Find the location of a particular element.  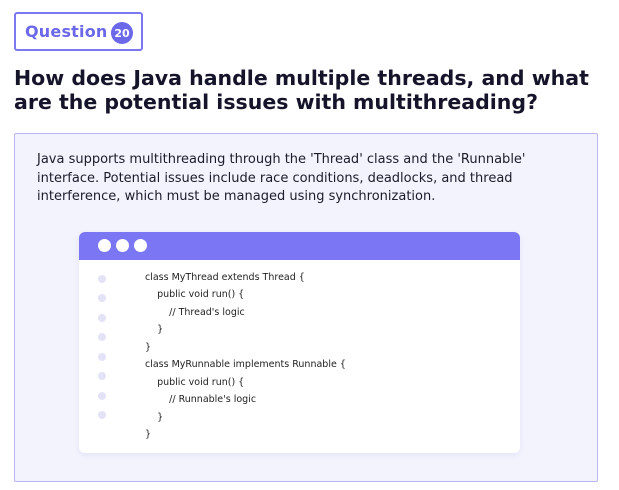

question-badge: Question 20 is located at coordinates (78, 31).